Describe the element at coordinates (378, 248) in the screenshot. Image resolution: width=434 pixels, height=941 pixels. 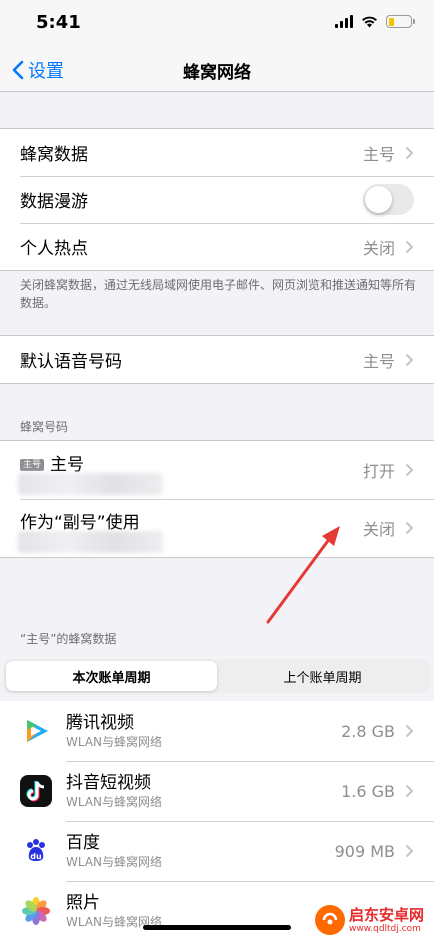
I see `personal-hotspot-value: 关闭` at that location.